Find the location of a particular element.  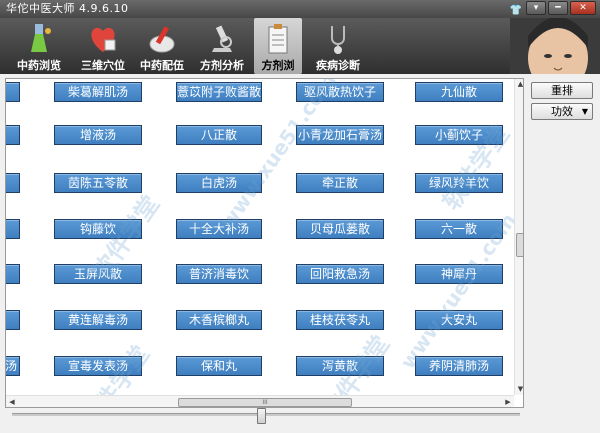

zoom-slider-track is located at coordinates (266, 414).